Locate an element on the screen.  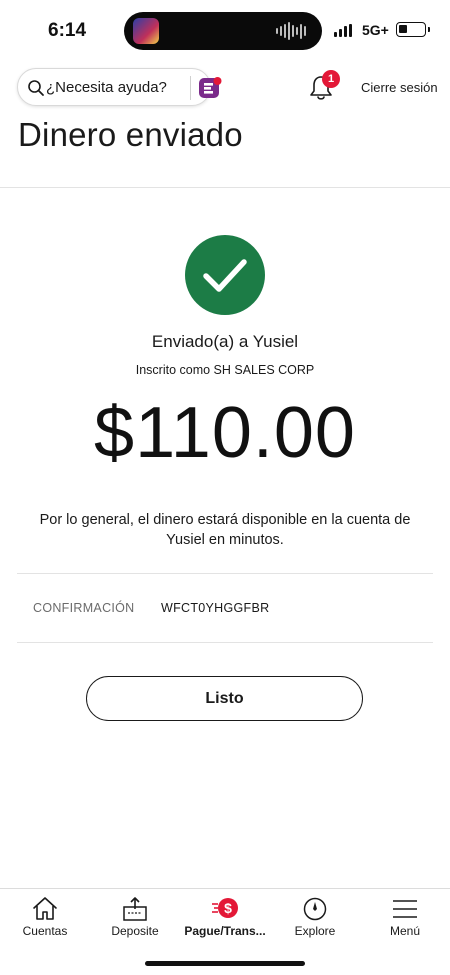
status-bar: 6:14 5G+ is located at coordinates (225, 31).